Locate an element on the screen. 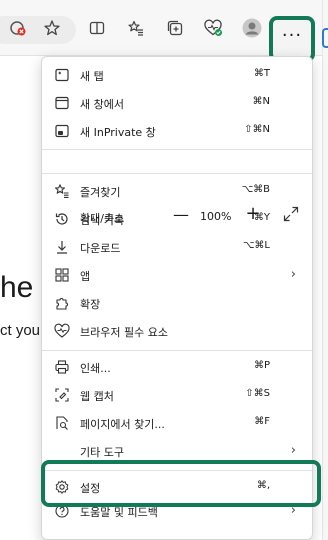 The width and height of the screenshot is (328, 540). menu-item-find-on-page: 페이지에서 찾기... ⌘F is located at coordinates (177, 423).